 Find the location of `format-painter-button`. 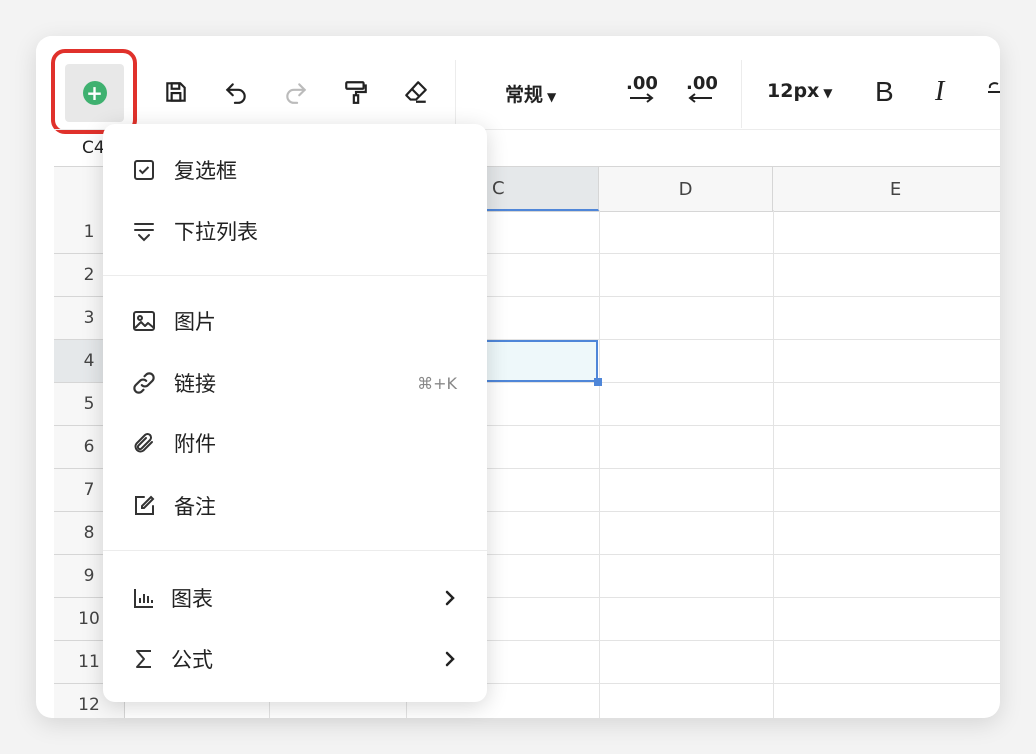

format-painter-button is located at coordinates (356, 92).